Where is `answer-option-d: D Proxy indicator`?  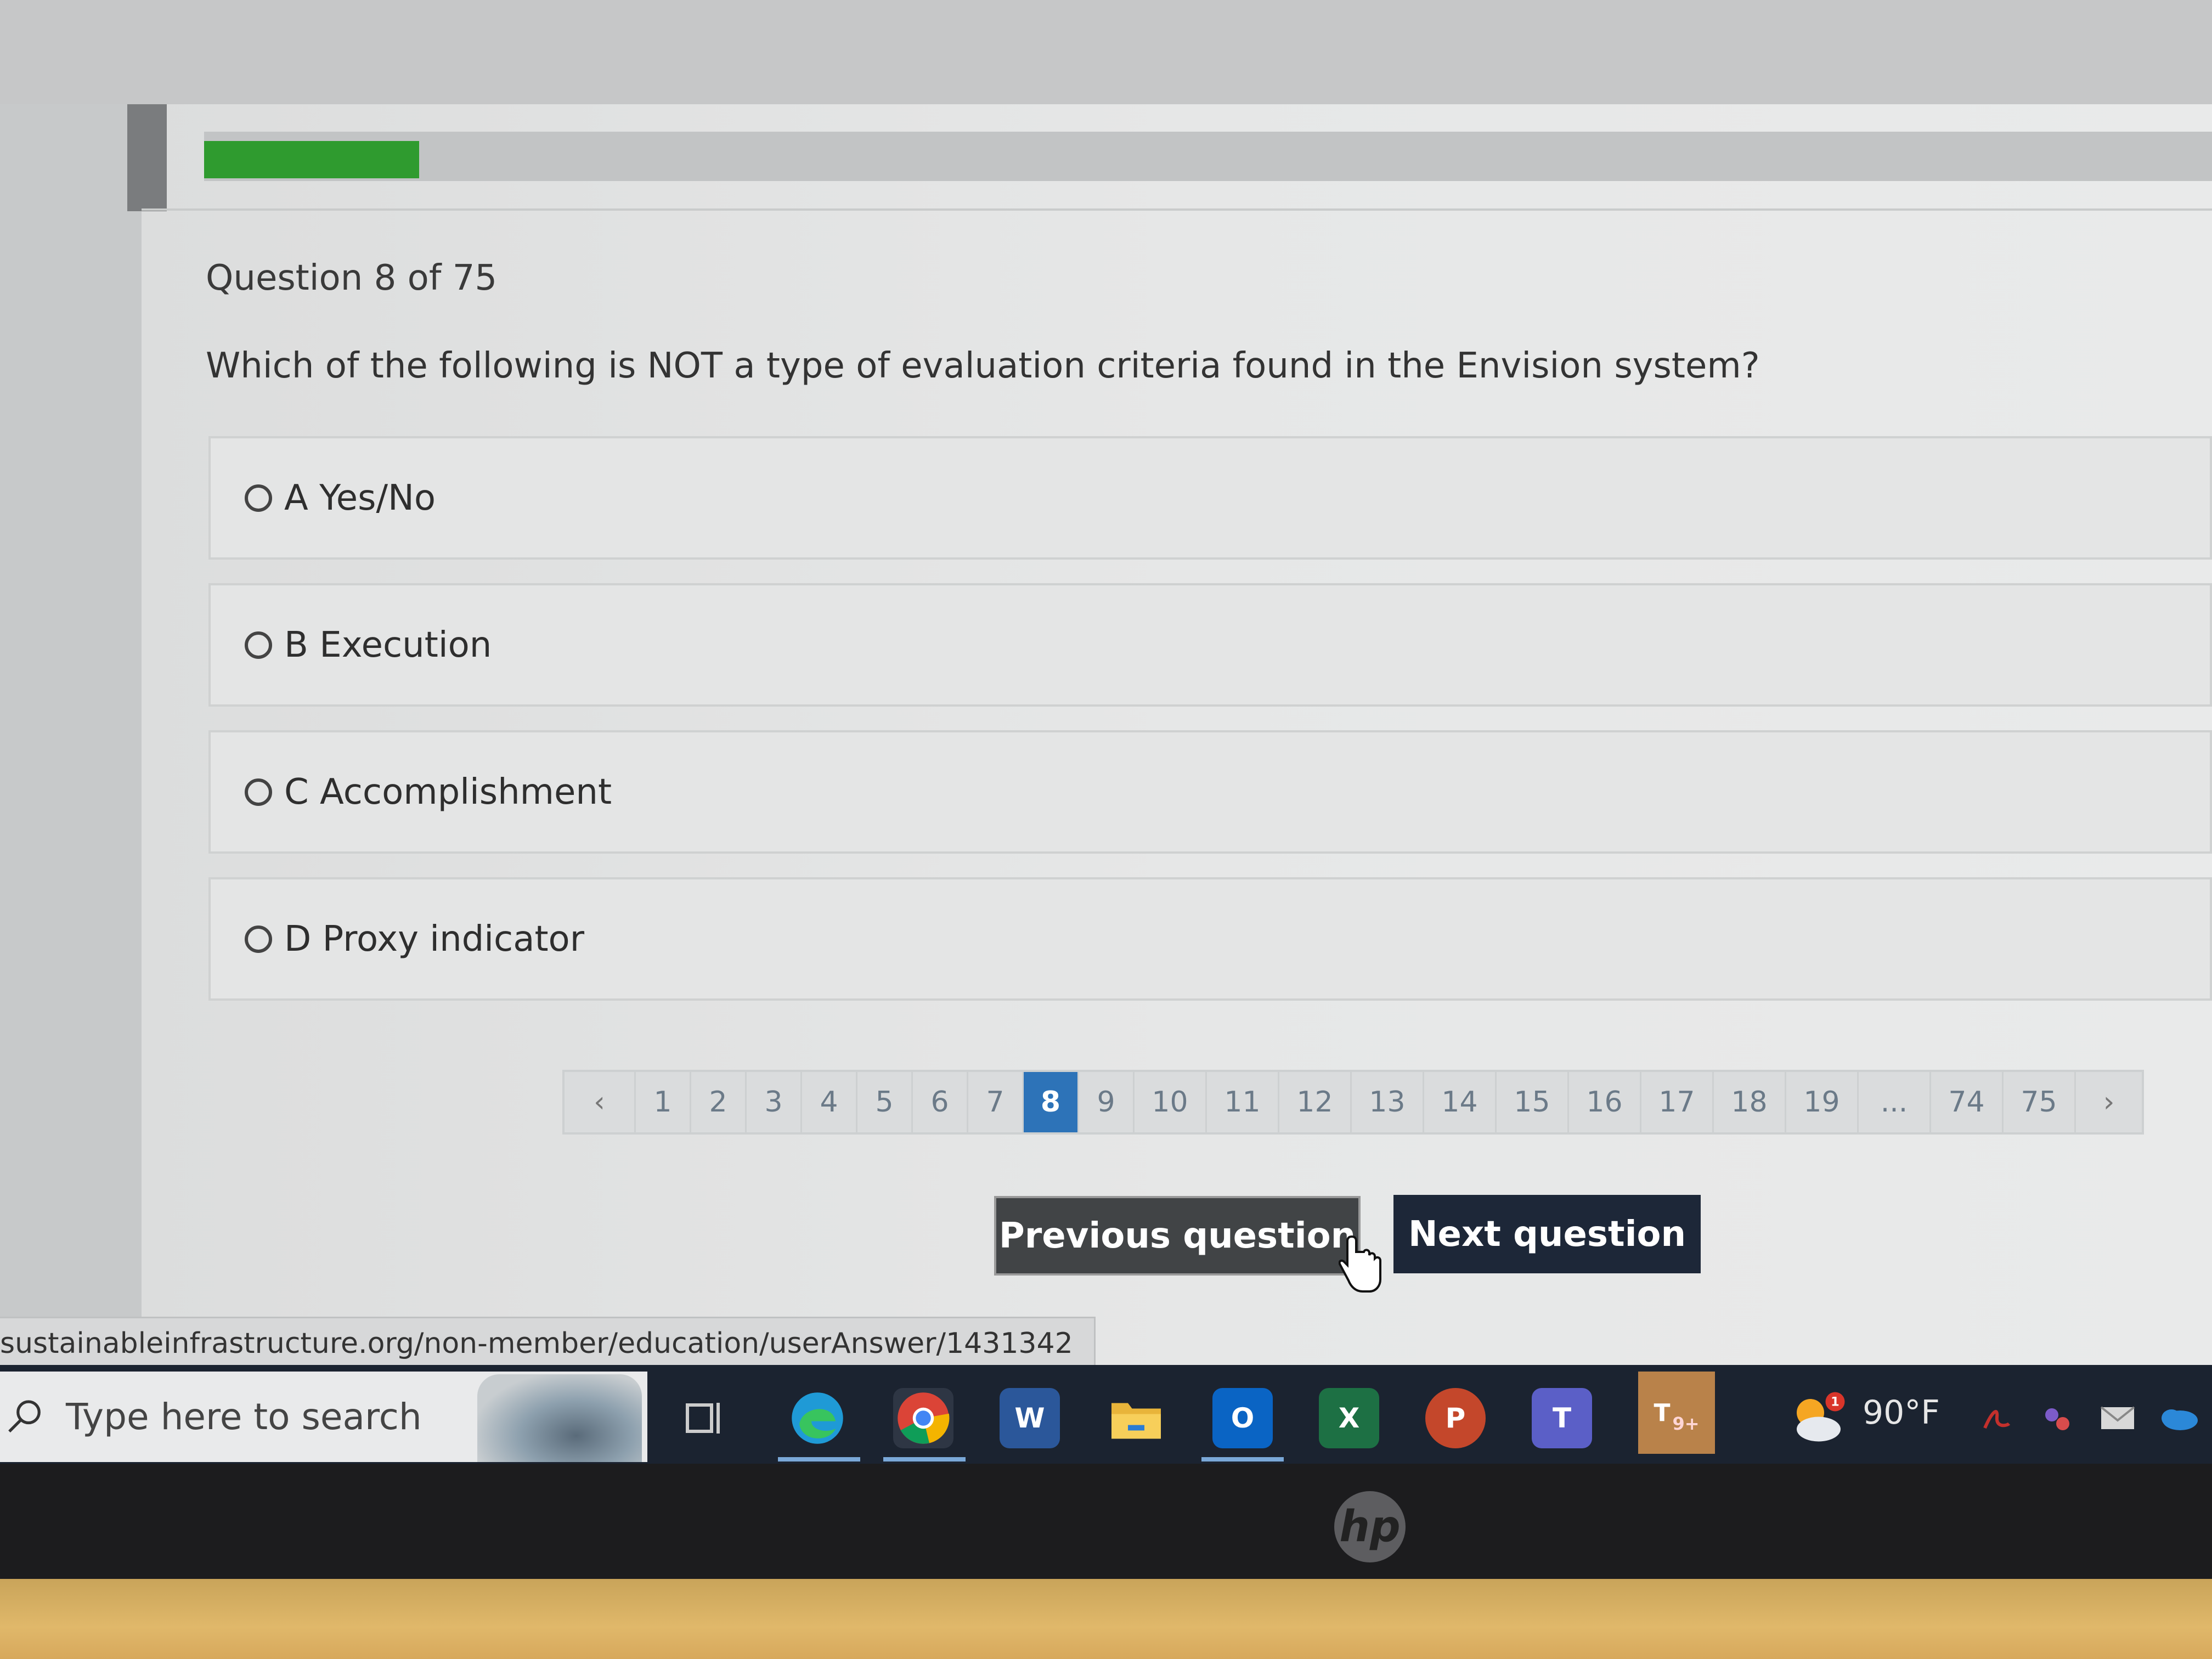 answer-option-d: D Proxy indicator is located at coordinates (1210, 939).